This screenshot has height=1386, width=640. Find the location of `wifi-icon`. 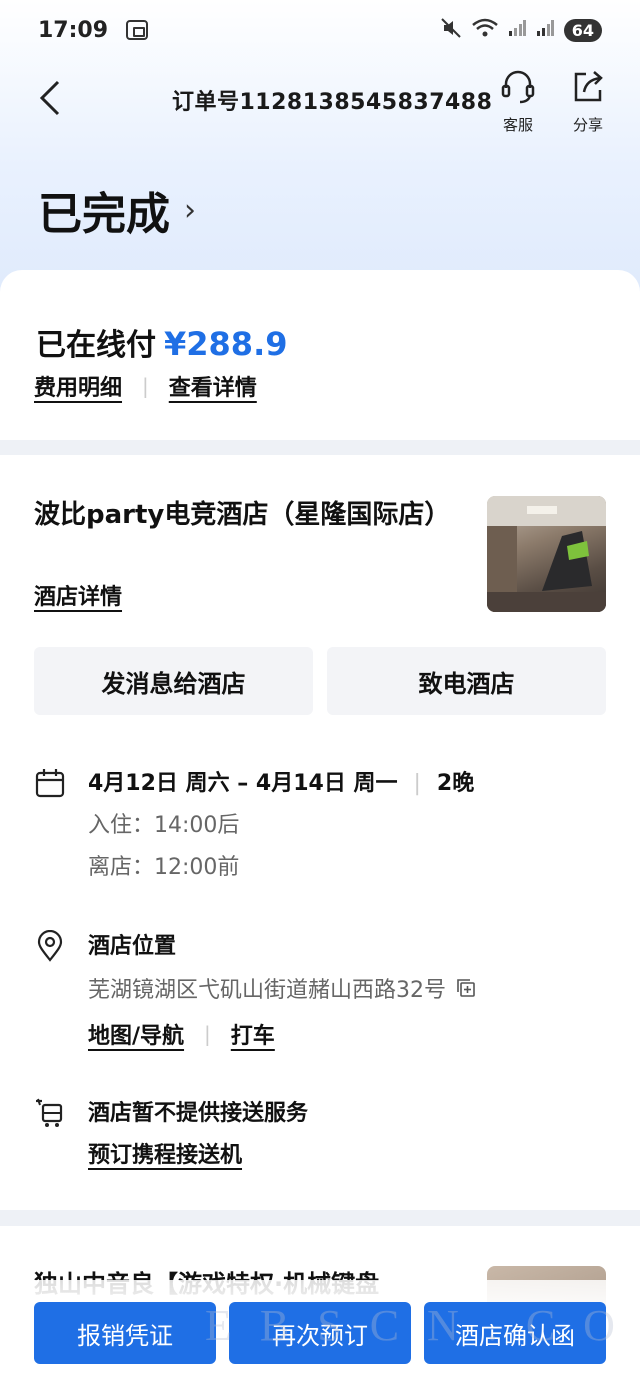

wifi-icon is located at coordinates (484, 30).